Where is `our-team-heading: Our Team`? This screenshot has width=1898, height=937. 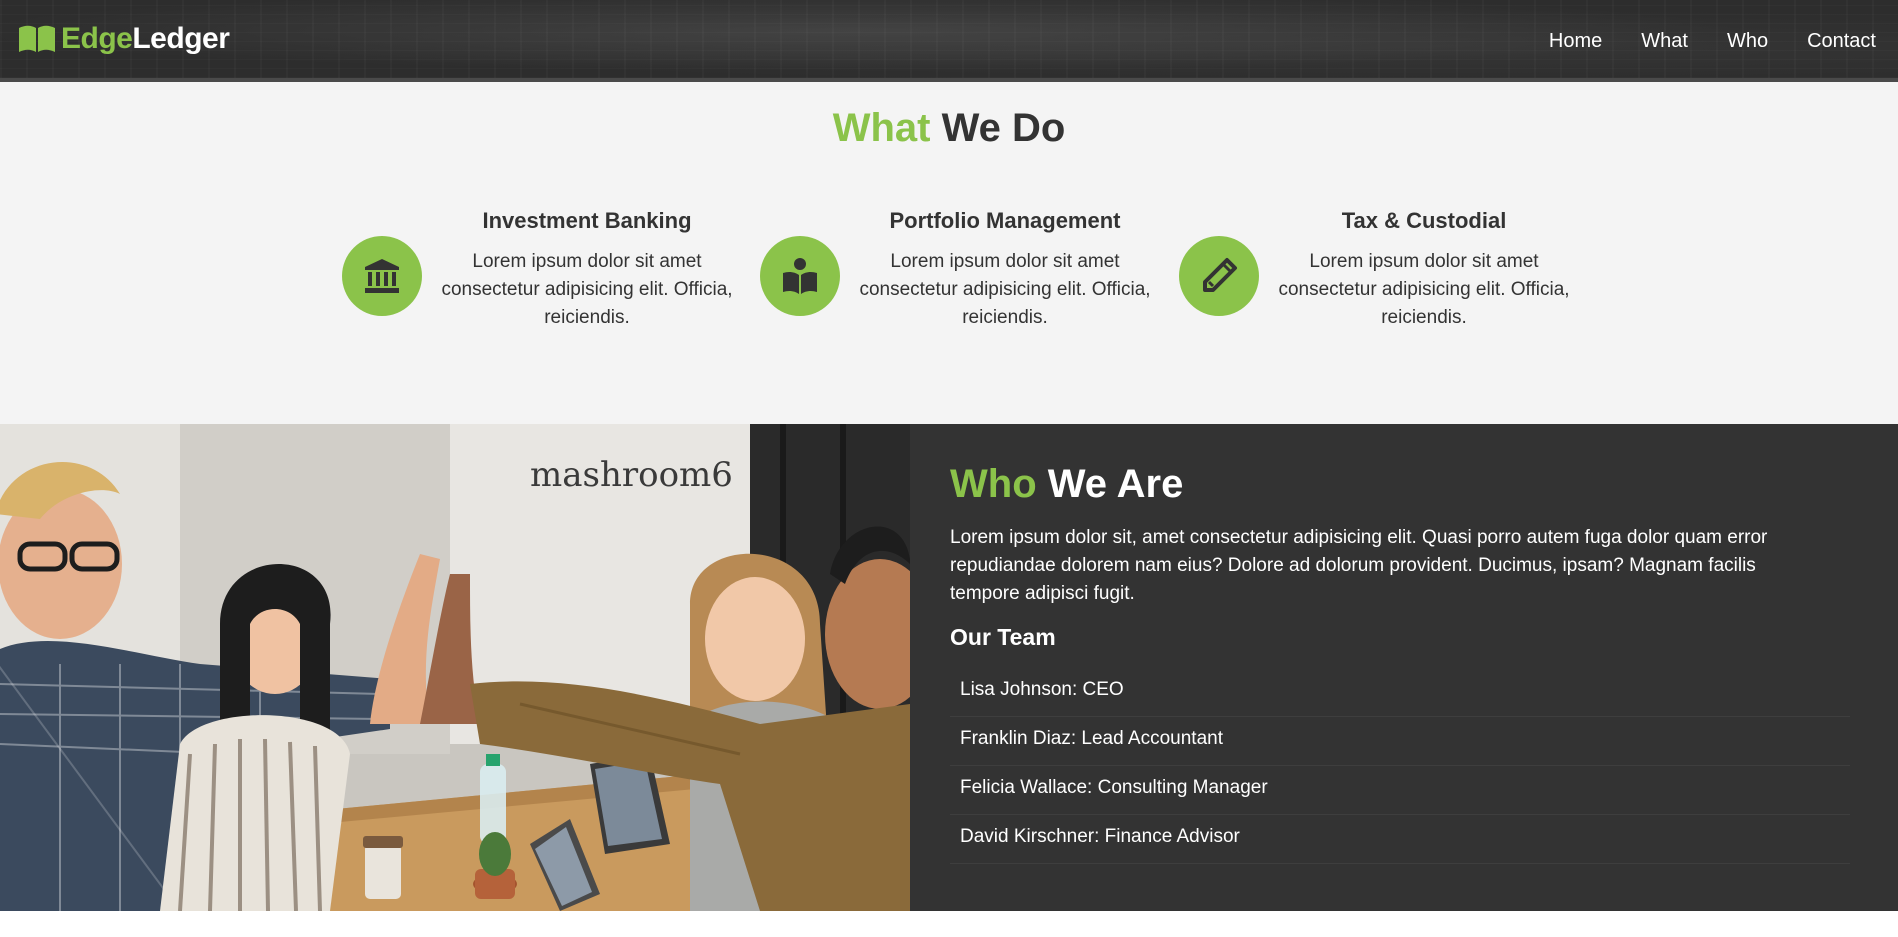 our-team-heading: Our Team is located at coordinates (1003, 637).